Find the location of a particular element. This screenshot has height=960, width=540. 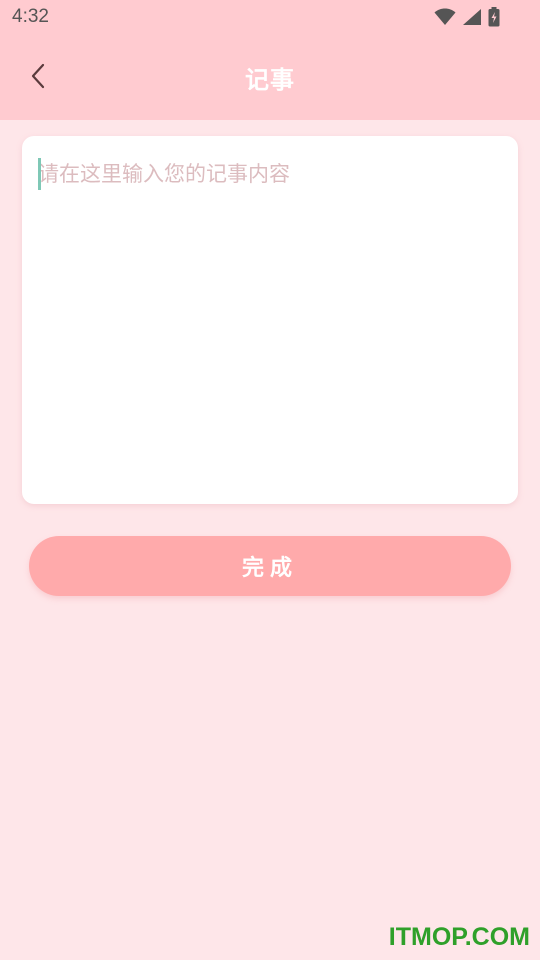

app-bar: 记事 is located at coordinates (270, 78).